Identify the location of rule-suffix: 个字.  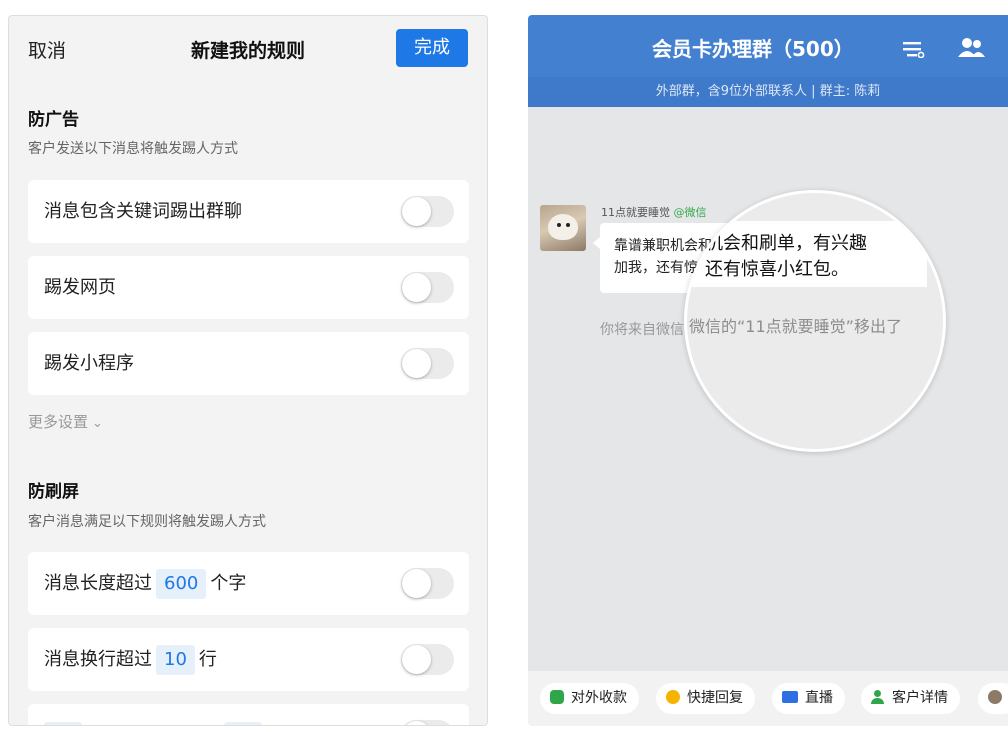
(228, 583).